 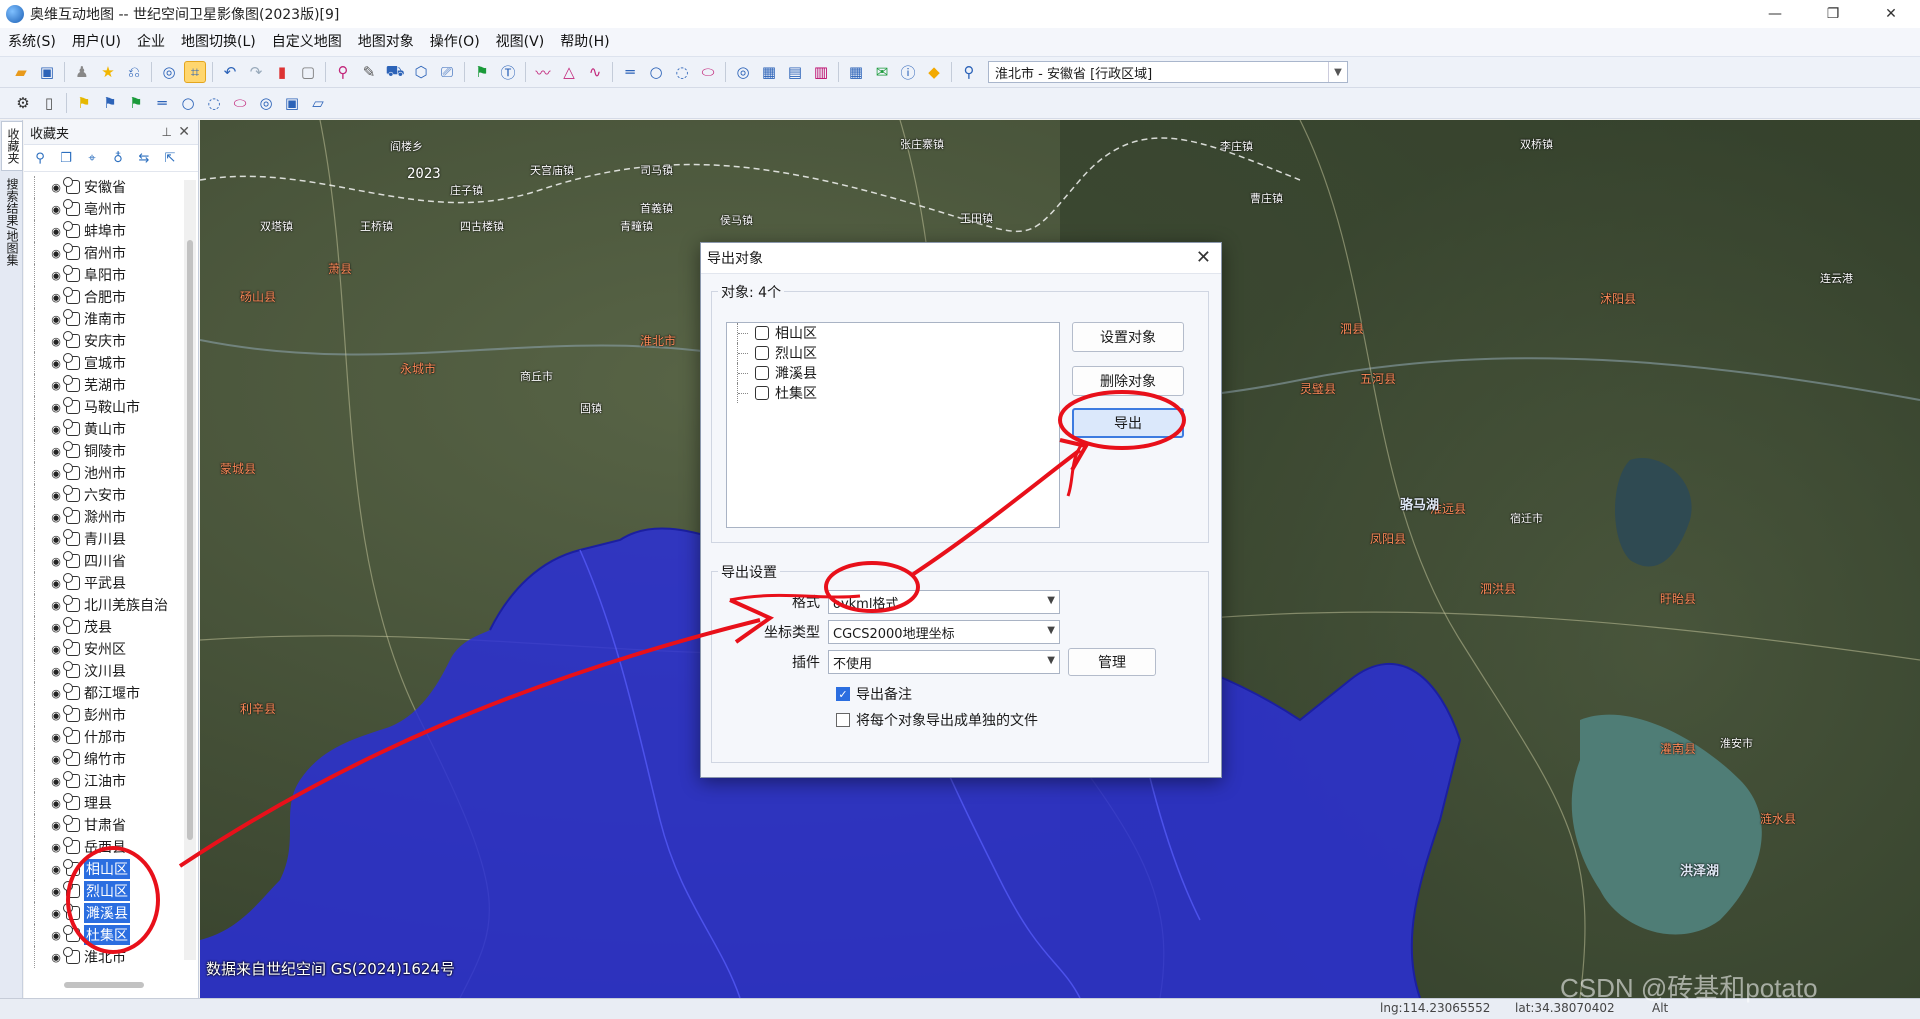 I want to click on save-icon: ▣, so click(x=47, y=72).